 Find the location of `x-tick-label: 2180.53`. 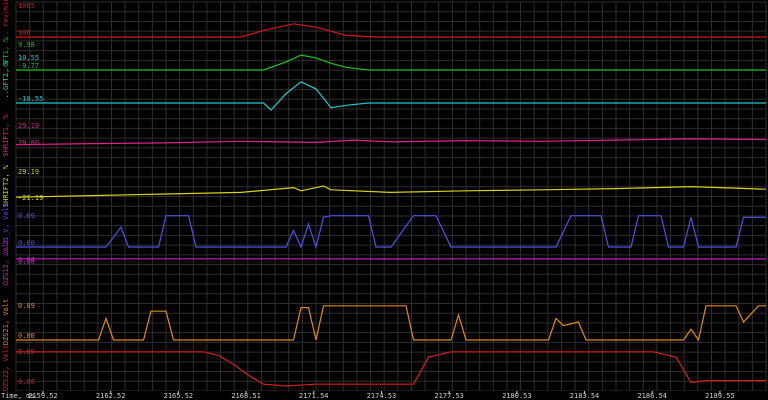

x-tick-label: 2180.53 is located at coordinates (517, 396).